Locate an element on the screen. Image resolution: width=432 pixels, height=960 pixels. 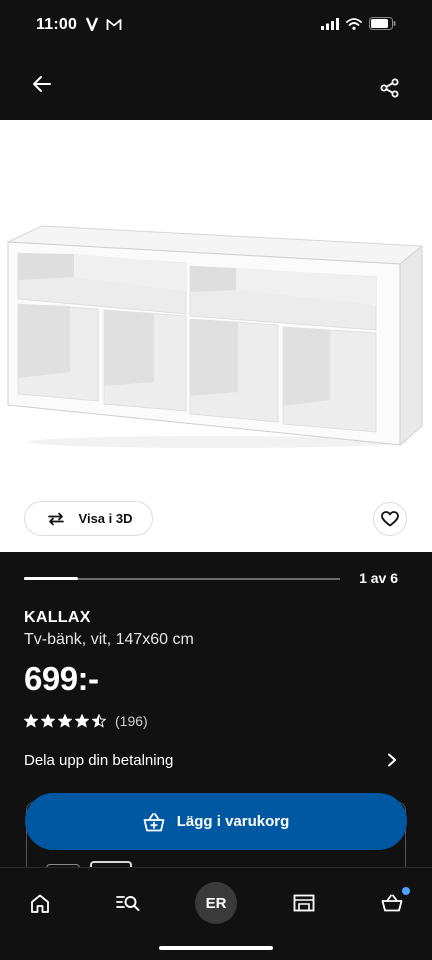
favorite-button is located at coordinates (390, 519).